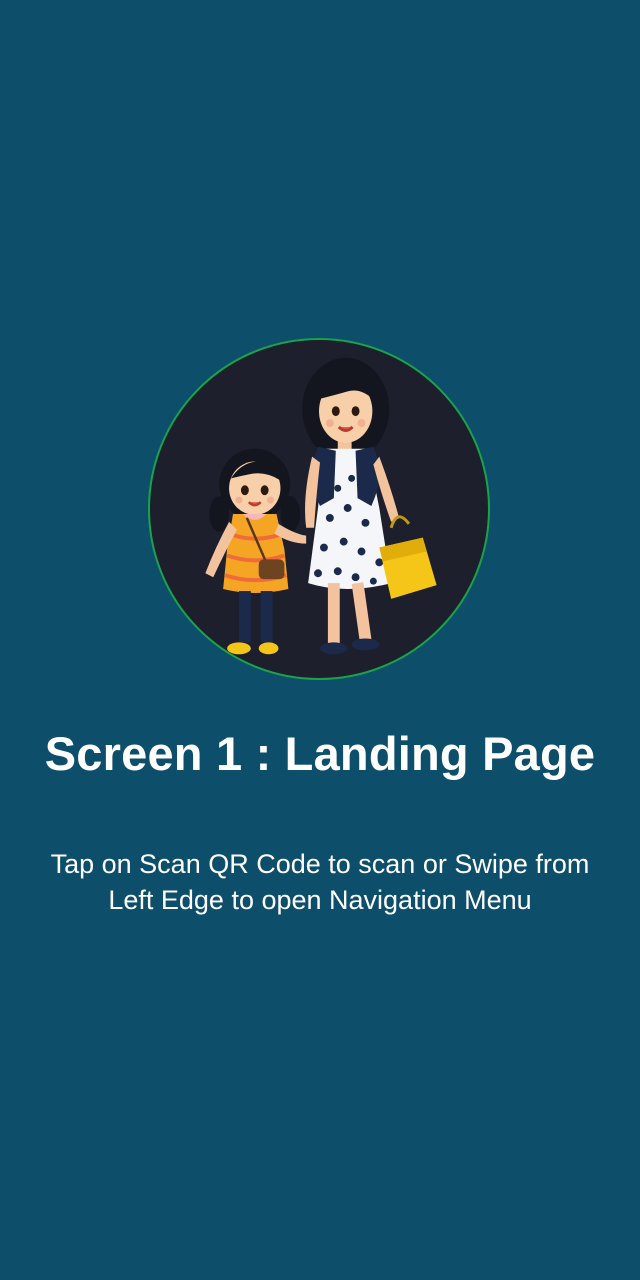 The height and width of the screenshot is (1280, 640). What do you see at coordinates (320, 753) in the screenshot?
I see `page-title: Screen 1 : Landing Page` at bounding box center [320, 753].